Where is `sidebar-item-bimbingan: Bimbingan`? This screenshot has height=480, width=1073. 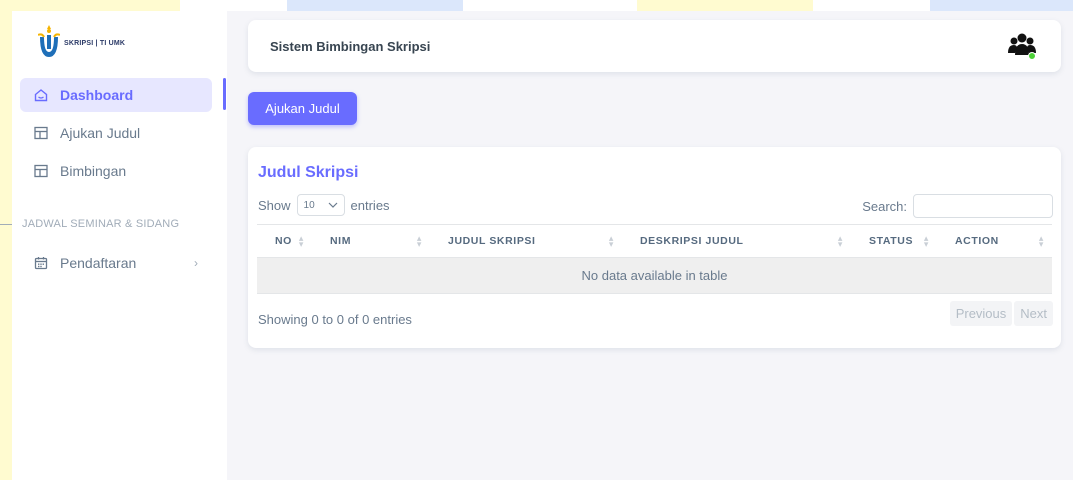 sidebar-item-bimbingan: Bimbingan is located at coordinates (116, 171).